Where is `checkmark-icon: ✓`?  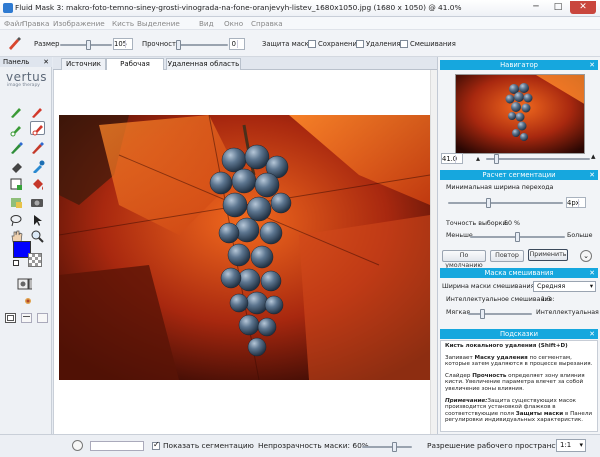
checkmark-icon: ✓ is located at coordinates (156, 444).